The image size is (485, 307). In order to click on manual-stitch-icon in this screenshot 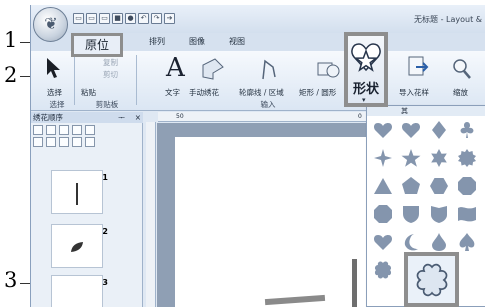, I will do `click(213, 69)`.